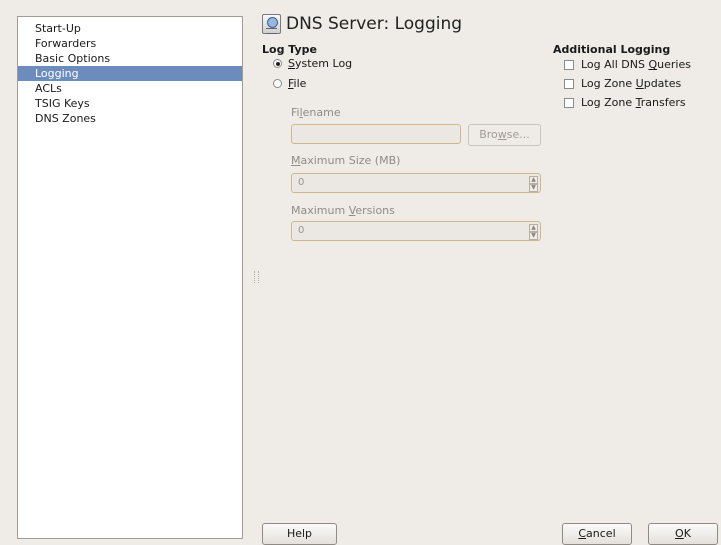 The height and width of the screenshot is (545, 721). Describe the element at coordinates (316, 112) in the screenshot. I see `filename-label: Filename` at that location.